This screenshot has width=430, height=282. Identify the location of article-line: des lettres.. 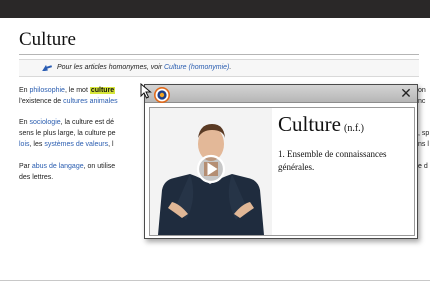
(36, 178).